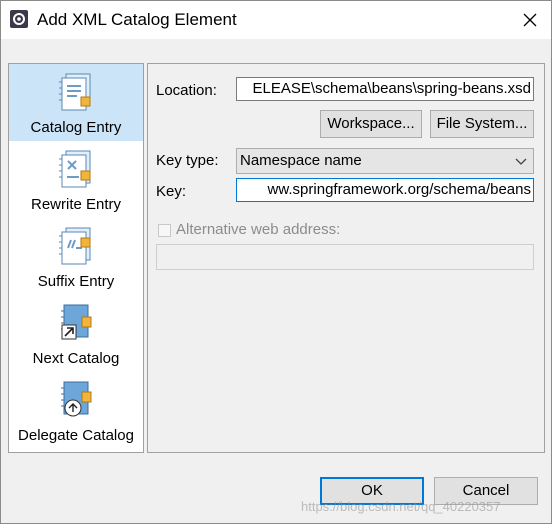  I want to click on dialog-title: Add XML Catalog Element, so click(137, 19).